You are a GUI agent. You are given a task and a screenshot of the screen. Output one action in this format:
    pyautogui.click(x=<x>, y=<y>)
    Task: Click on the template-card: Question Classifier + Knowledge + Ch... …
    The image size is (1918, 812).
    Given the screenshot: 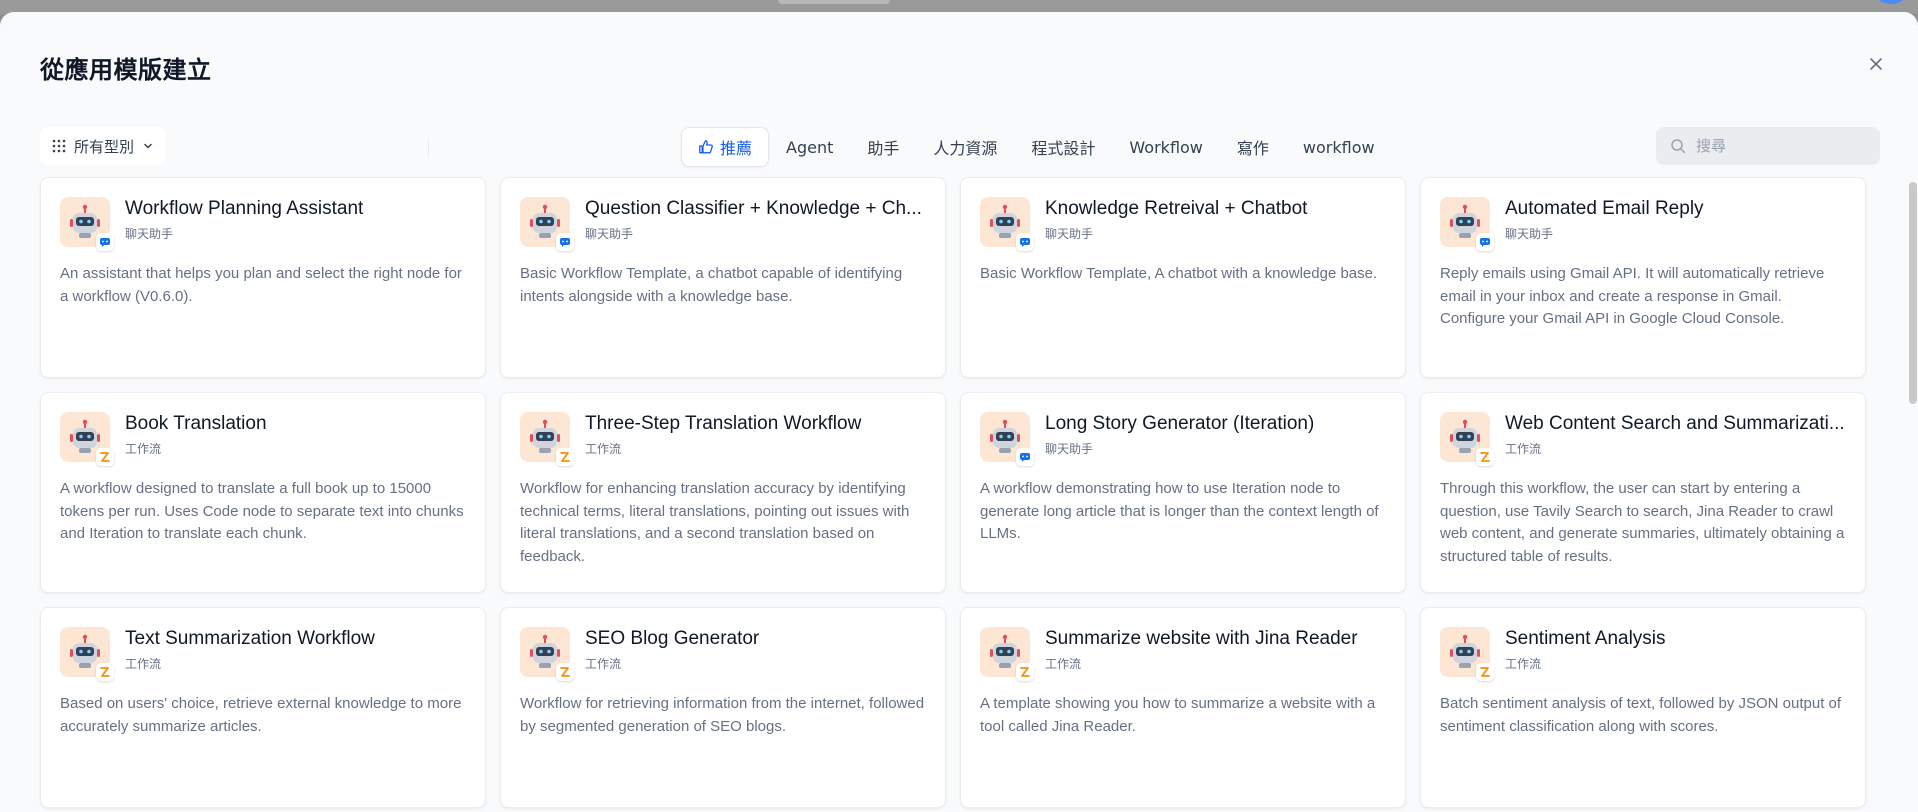 What is the action you would take?
    pyautogui.click(x=723, y=277)
    